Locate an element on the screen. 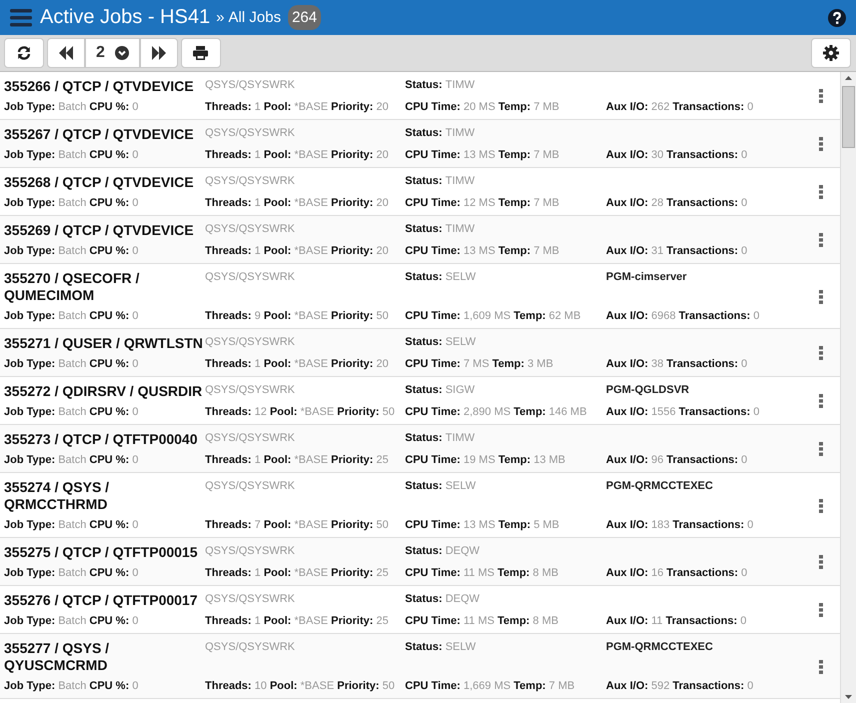 This screenshot has width=856, height=703. job-title: 355274 / QSYS / QRMCCTHRMD is located at coordinates (104, 496).